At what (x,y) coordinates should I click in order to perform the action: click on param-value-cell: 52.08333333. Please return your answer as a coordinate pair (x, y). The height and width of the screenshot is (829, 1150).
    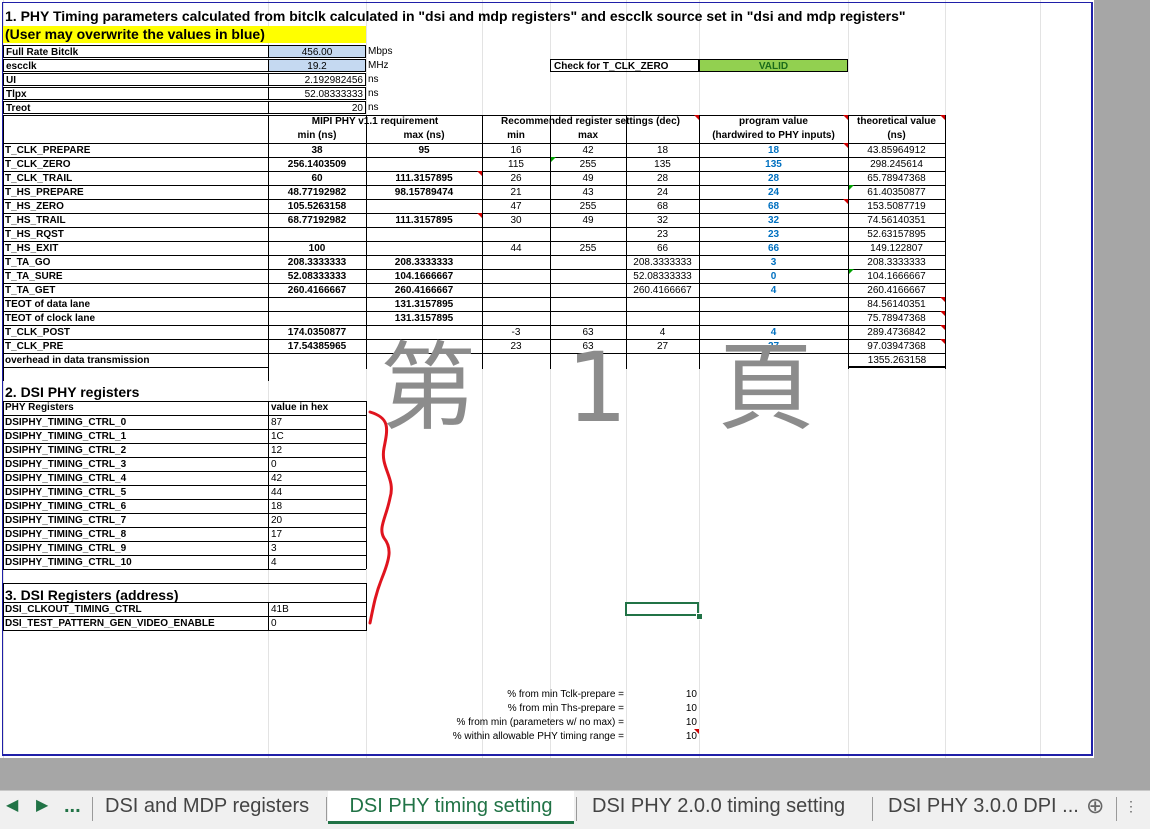
    Looking at the image, I should click on (317, 93).